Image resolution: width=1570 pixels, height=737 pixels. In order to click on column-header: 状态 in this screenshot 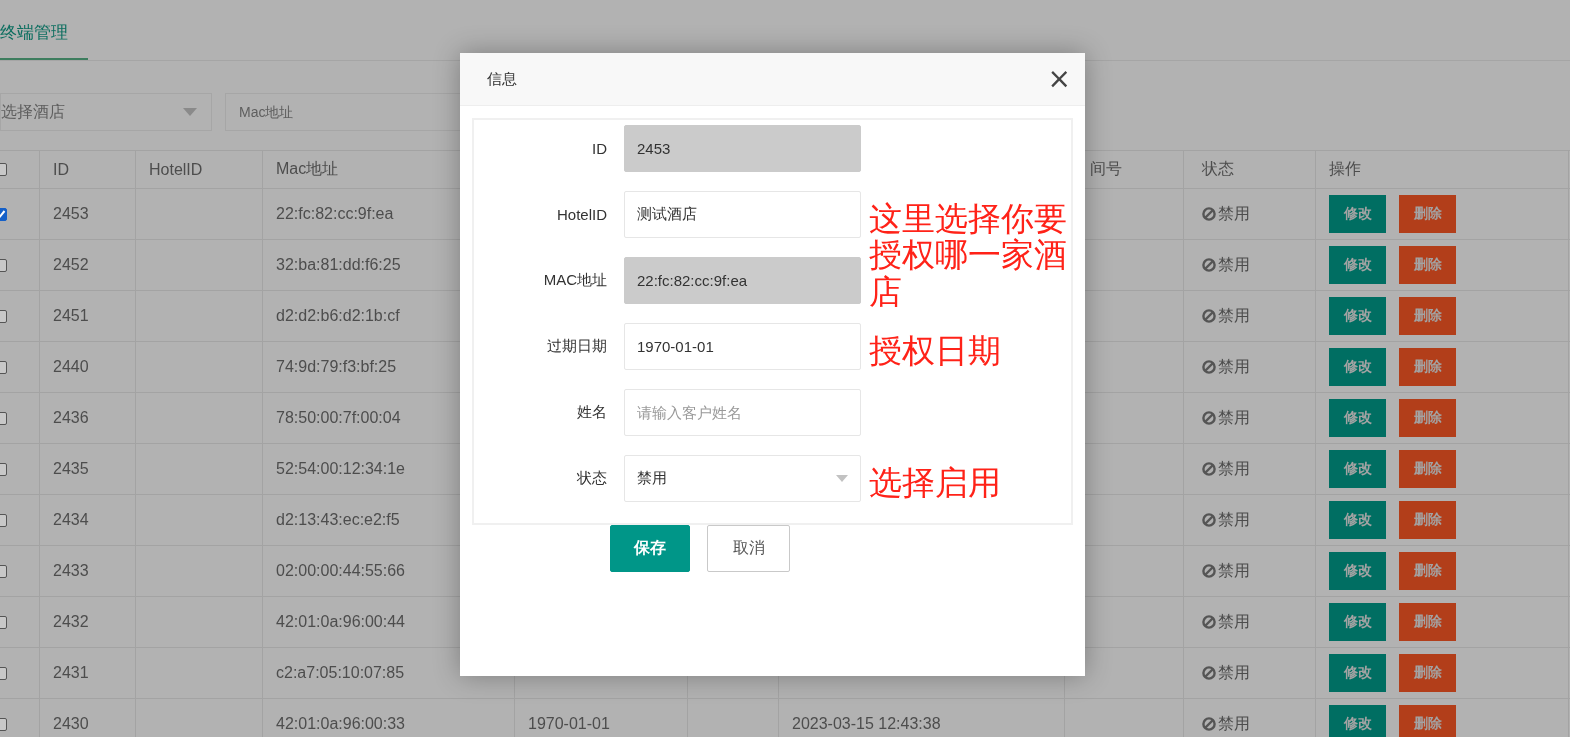, I will do `click(1218, 169)`.